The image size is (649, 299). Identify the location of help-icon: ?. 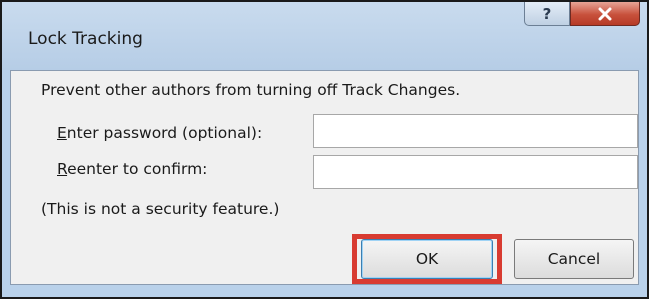
(547, 13).